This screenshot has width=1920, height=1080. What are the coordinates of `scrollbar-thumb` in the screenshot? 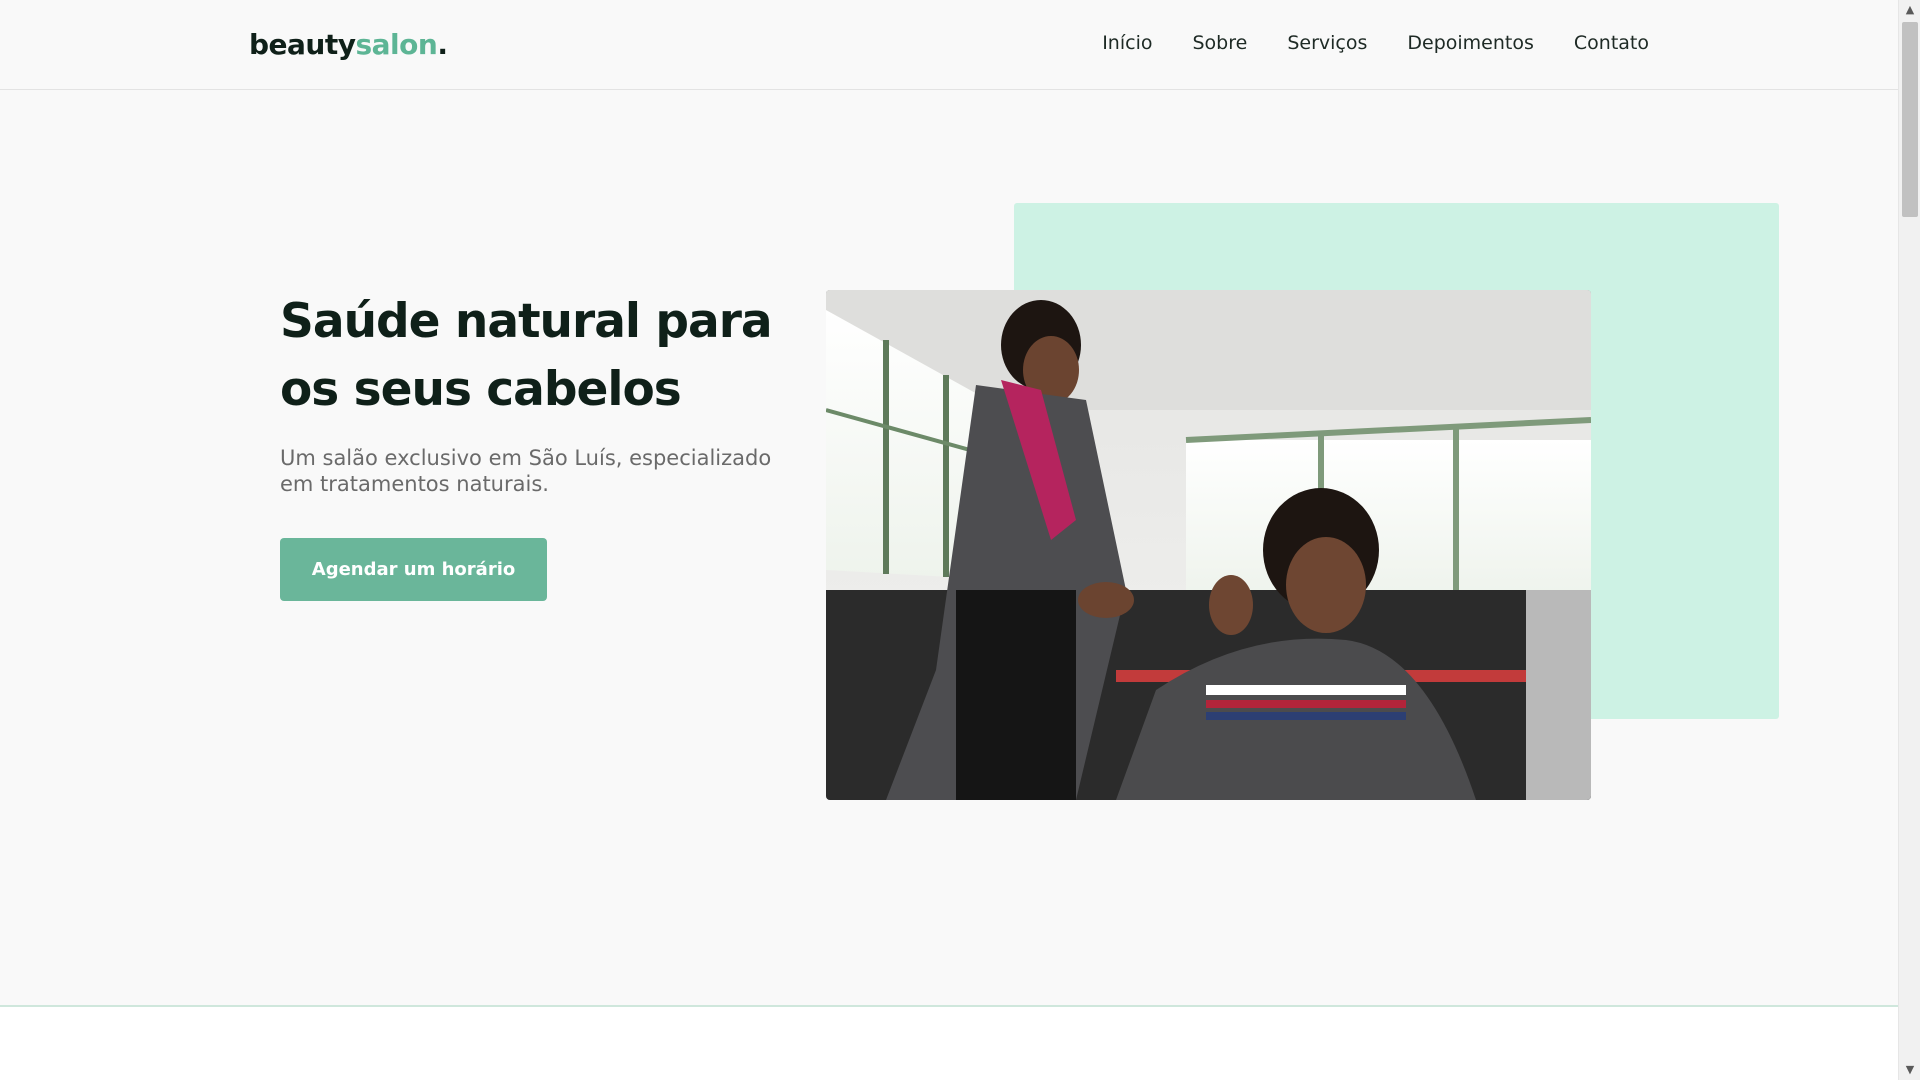 It's located at (1910, 119).